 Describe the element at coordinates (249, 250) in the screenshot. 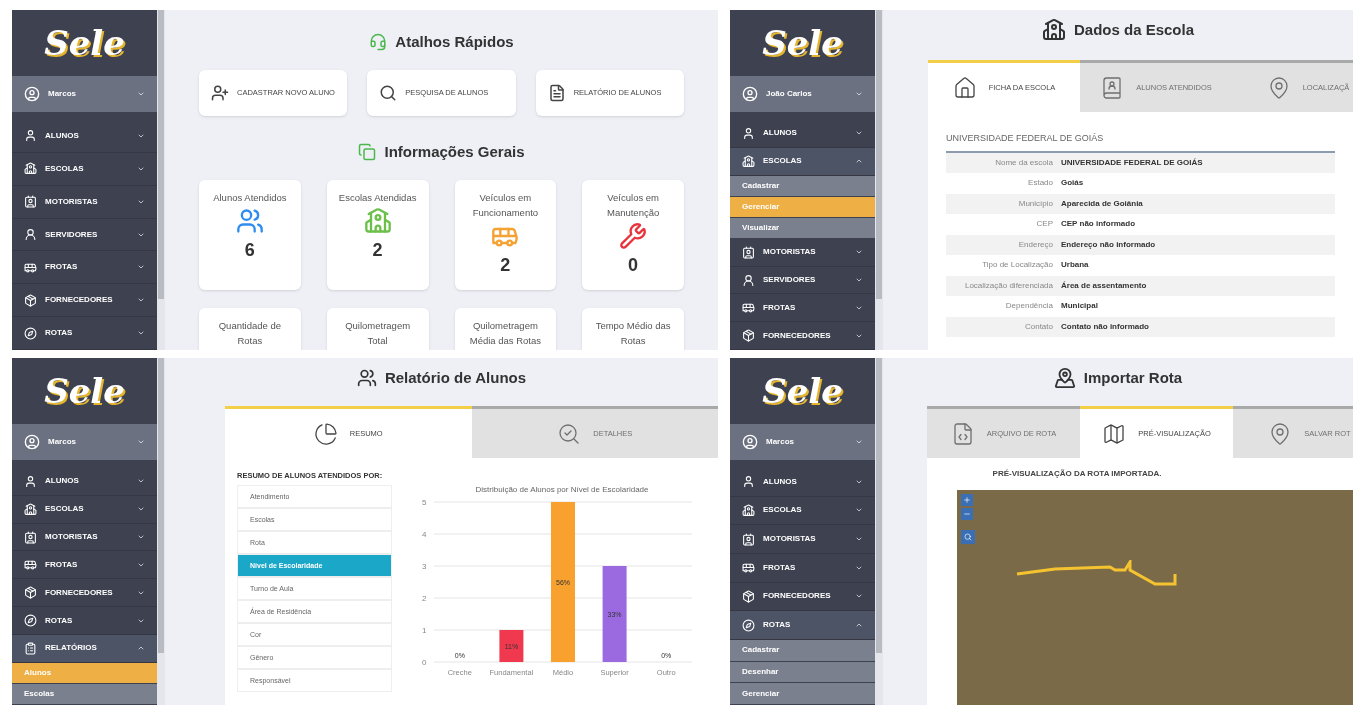

I see `stat-value: 6` at that location.